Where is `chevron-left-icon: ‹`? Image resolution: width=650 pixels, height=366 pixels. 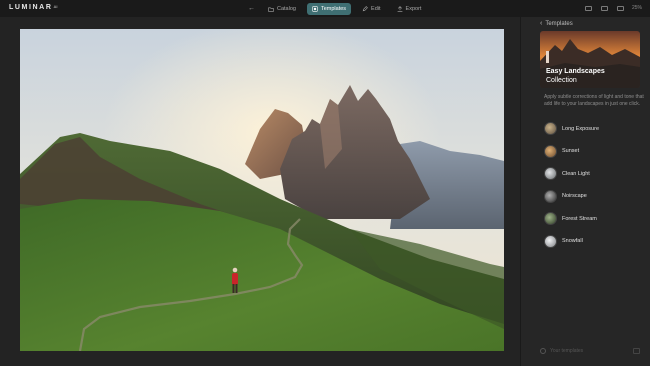 chevron-left-icon: ‹ is located at coordinates (541, 23).